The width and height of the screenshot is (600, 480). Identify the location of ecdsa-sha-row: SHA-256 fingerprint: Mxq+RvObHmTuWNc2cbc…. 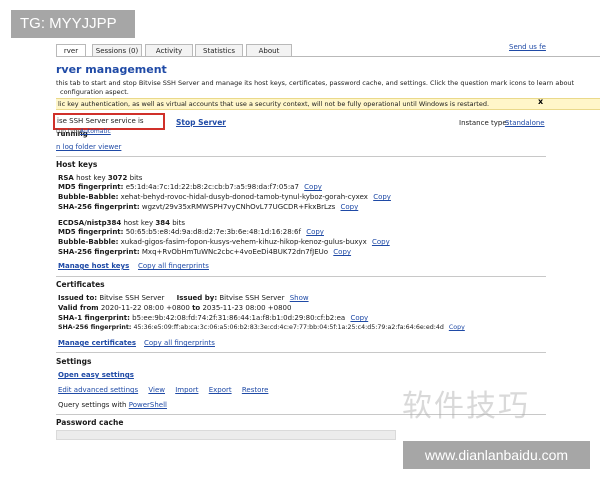
(204, 252).